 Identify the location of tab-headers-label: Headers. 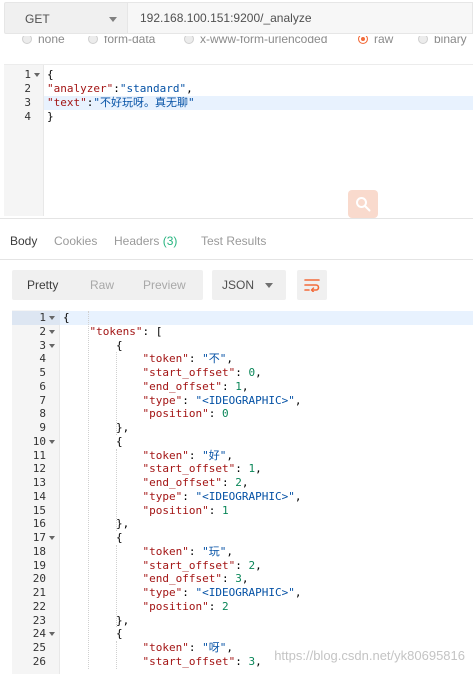
(137, 241).